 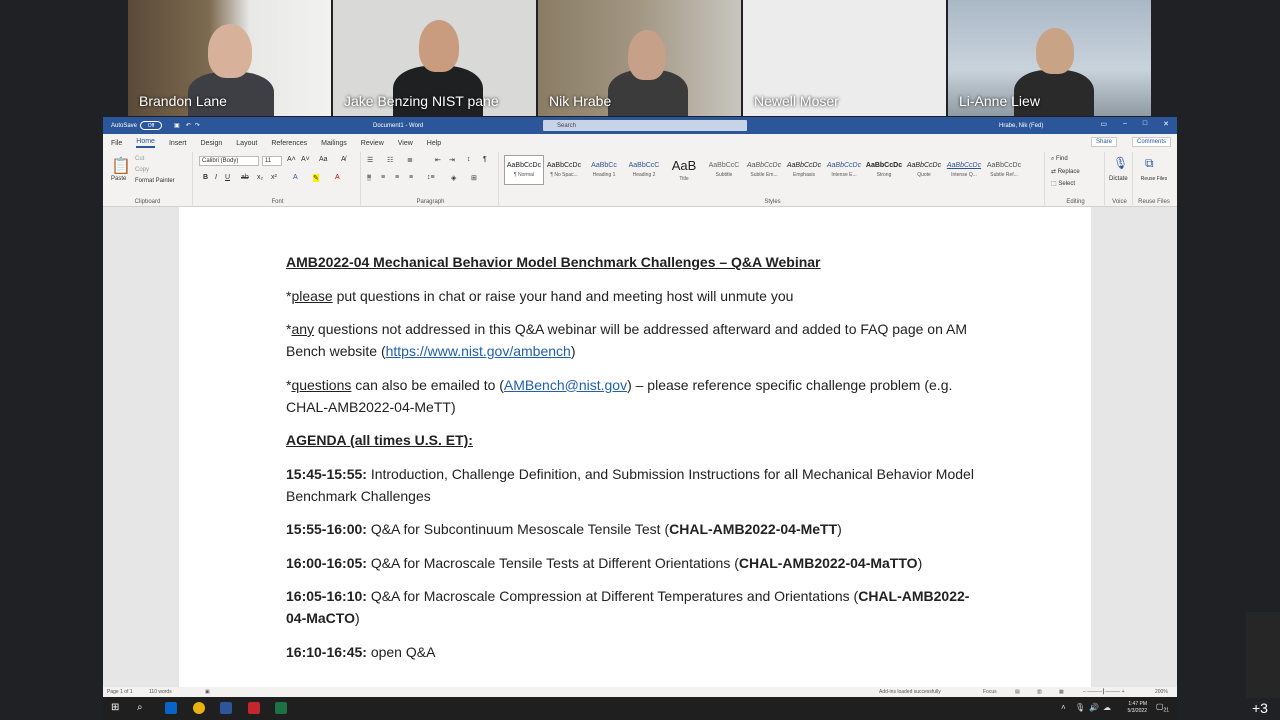 What do you see at coordinates (274, 177) in the screenshot?
I see `superscript-icon: x²` at bounding box center [274, 177].